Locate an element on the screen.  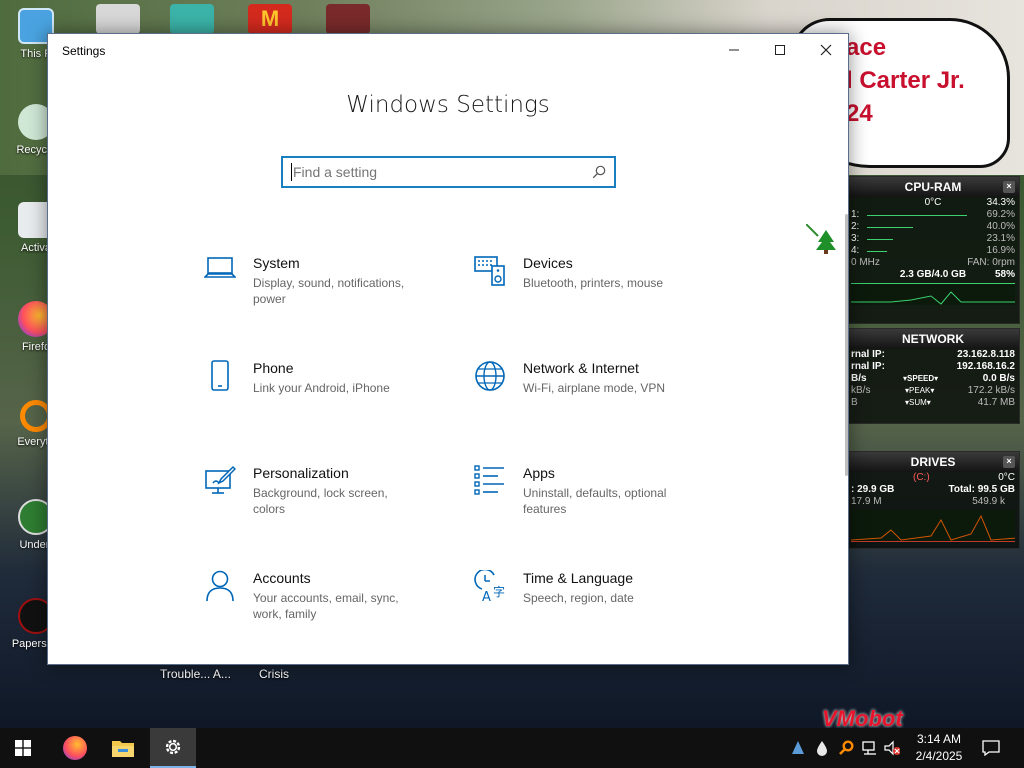
page-title: Windows Settings is located at coordinates (448, 105).